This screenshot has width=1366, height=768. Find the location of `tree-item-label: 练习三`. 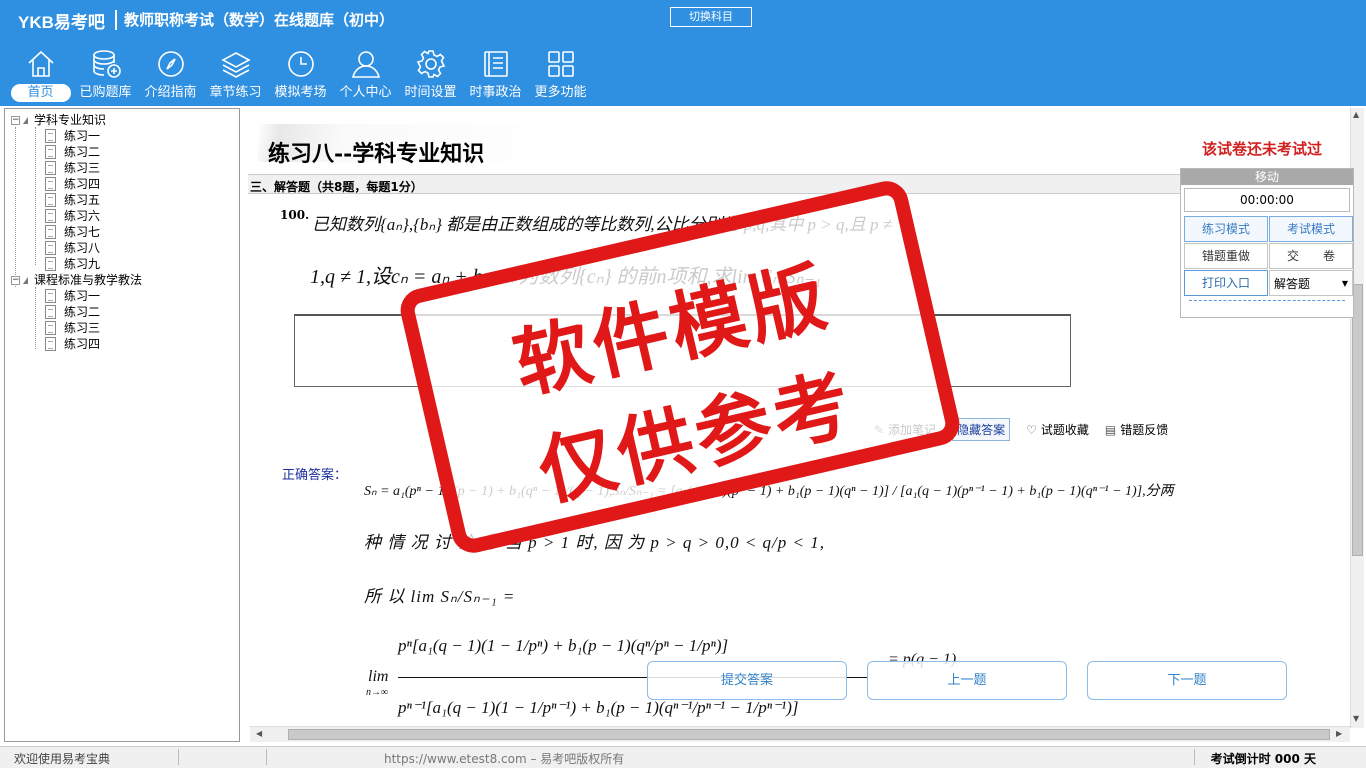

tree-item-label: 练习三 is located at coordinates (82, 168).